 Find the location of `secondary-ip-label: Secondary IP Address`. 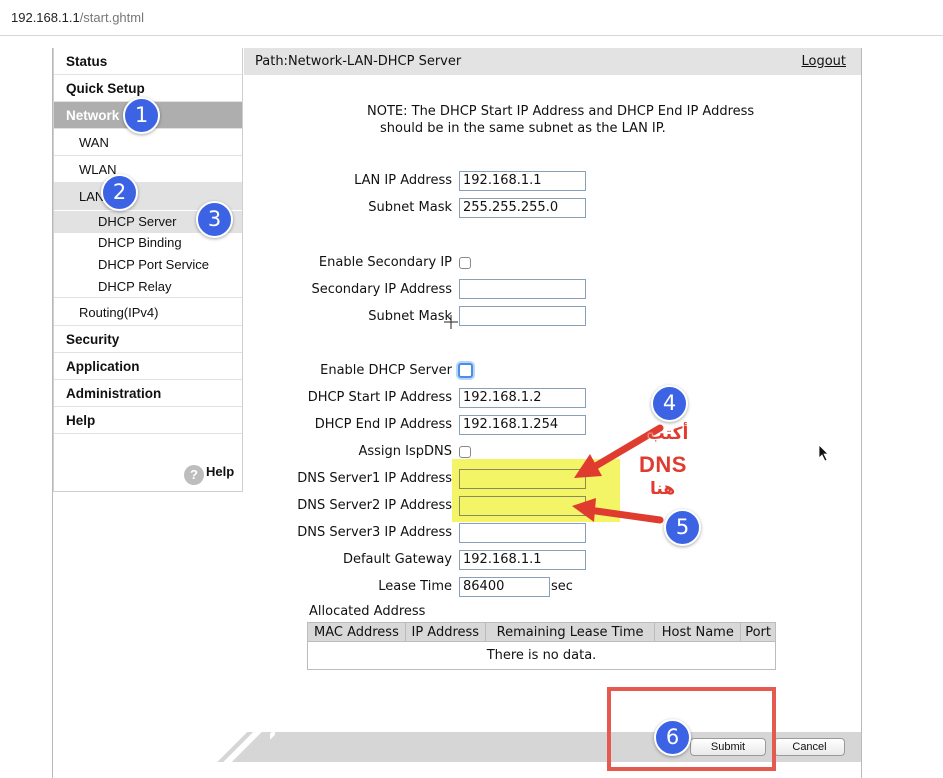

secondary-ip-label: Secondary IP Address is located at coordinates (381, 289).